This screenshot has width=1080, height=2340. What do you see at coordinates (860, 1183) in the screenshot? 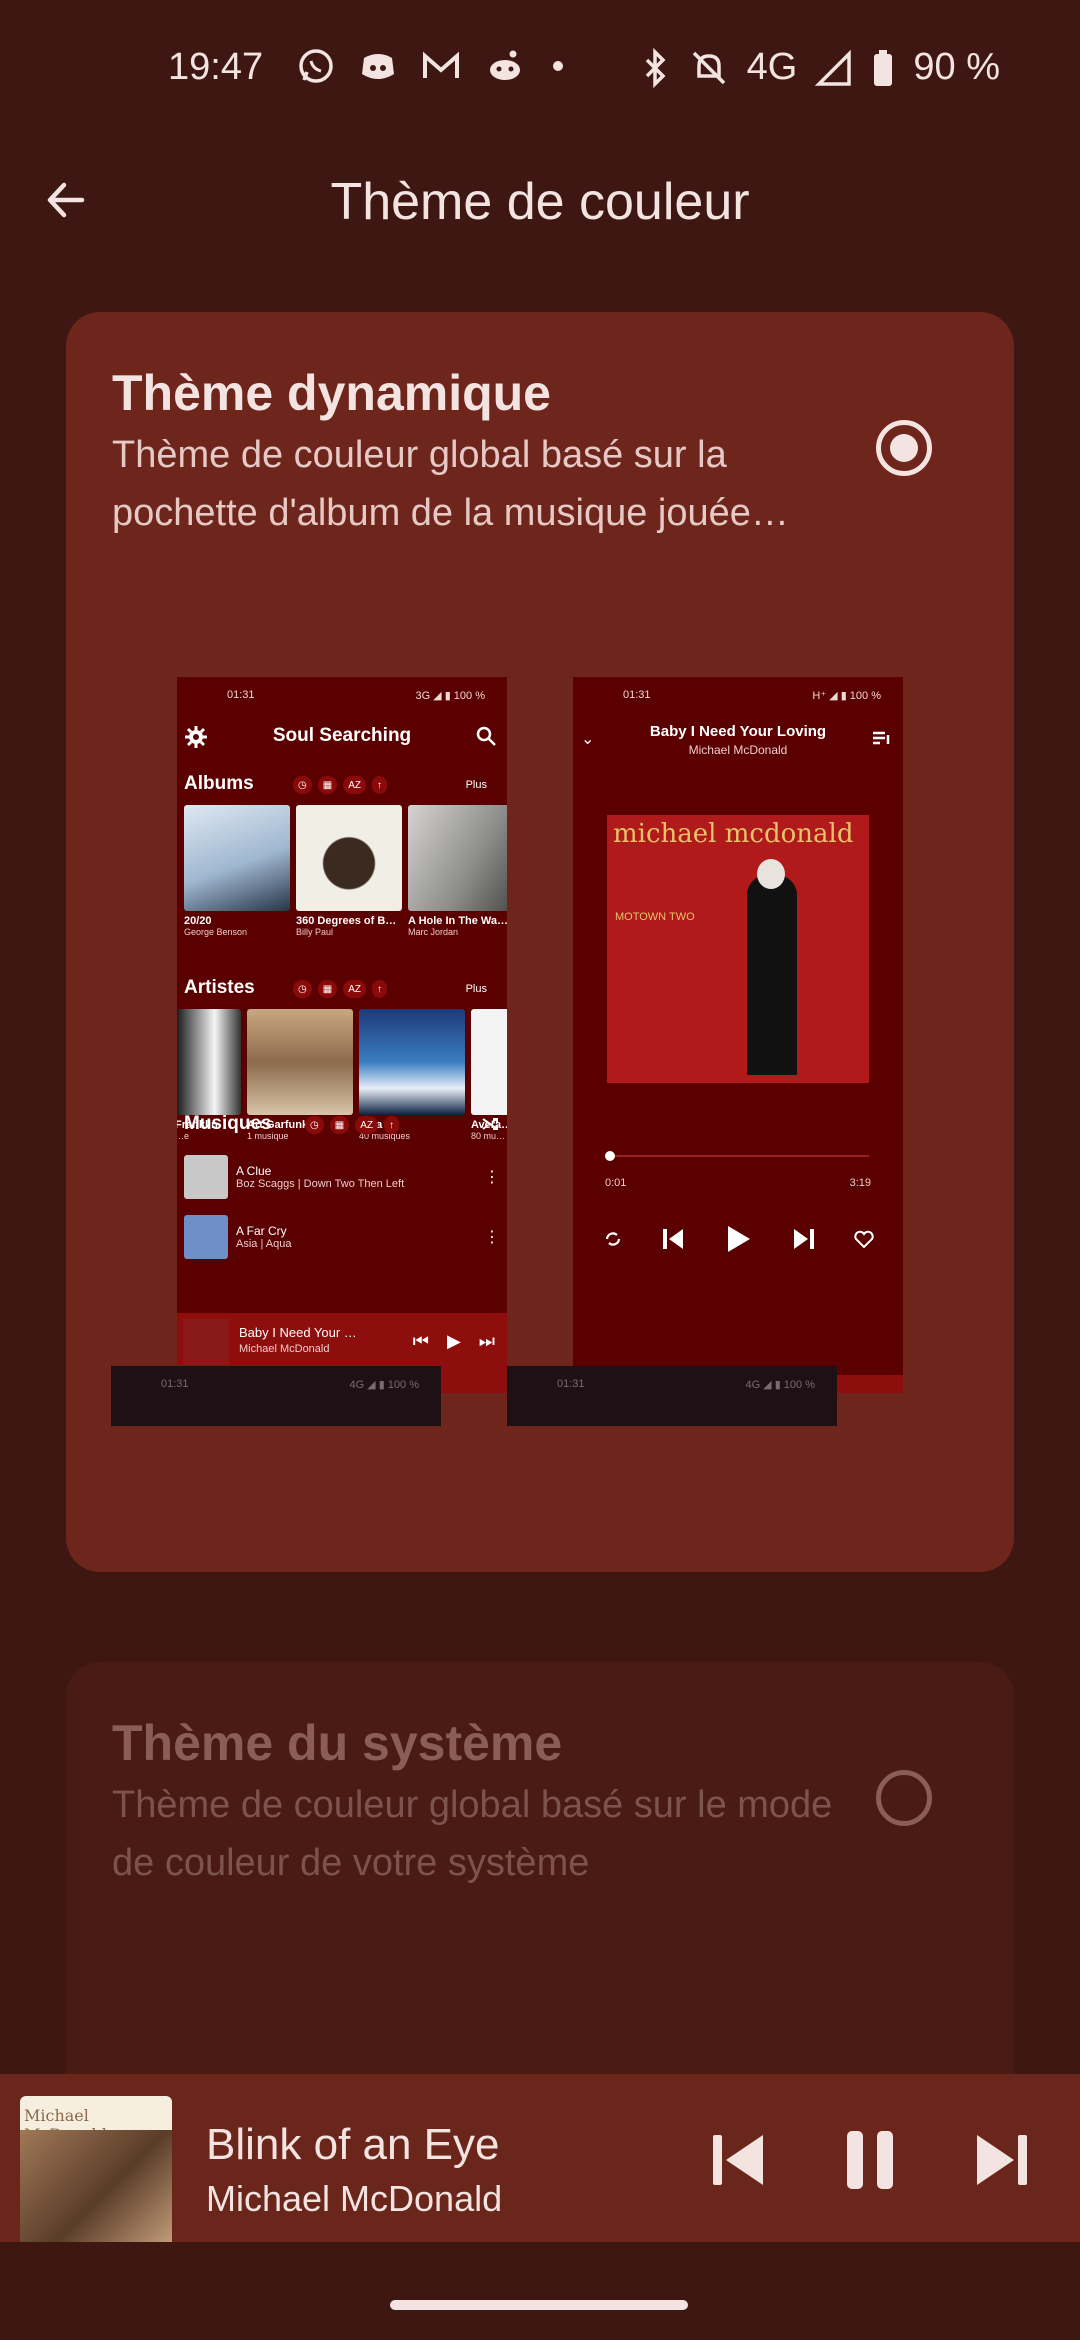
I see `time-total: 3:19` at bounding box center [860, 1183].